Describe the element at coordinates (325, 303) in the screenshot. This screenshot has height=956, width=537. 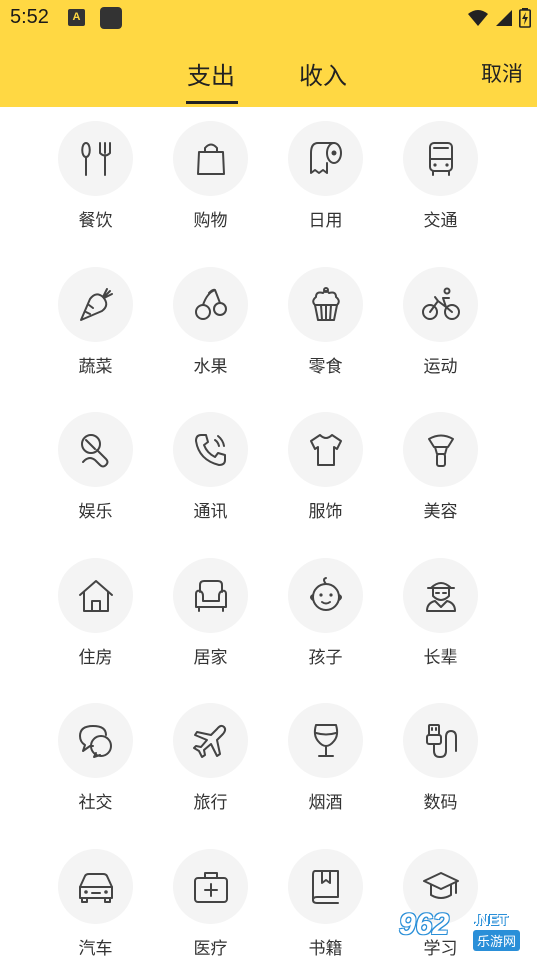
I see `cupcake-icon` at that location.